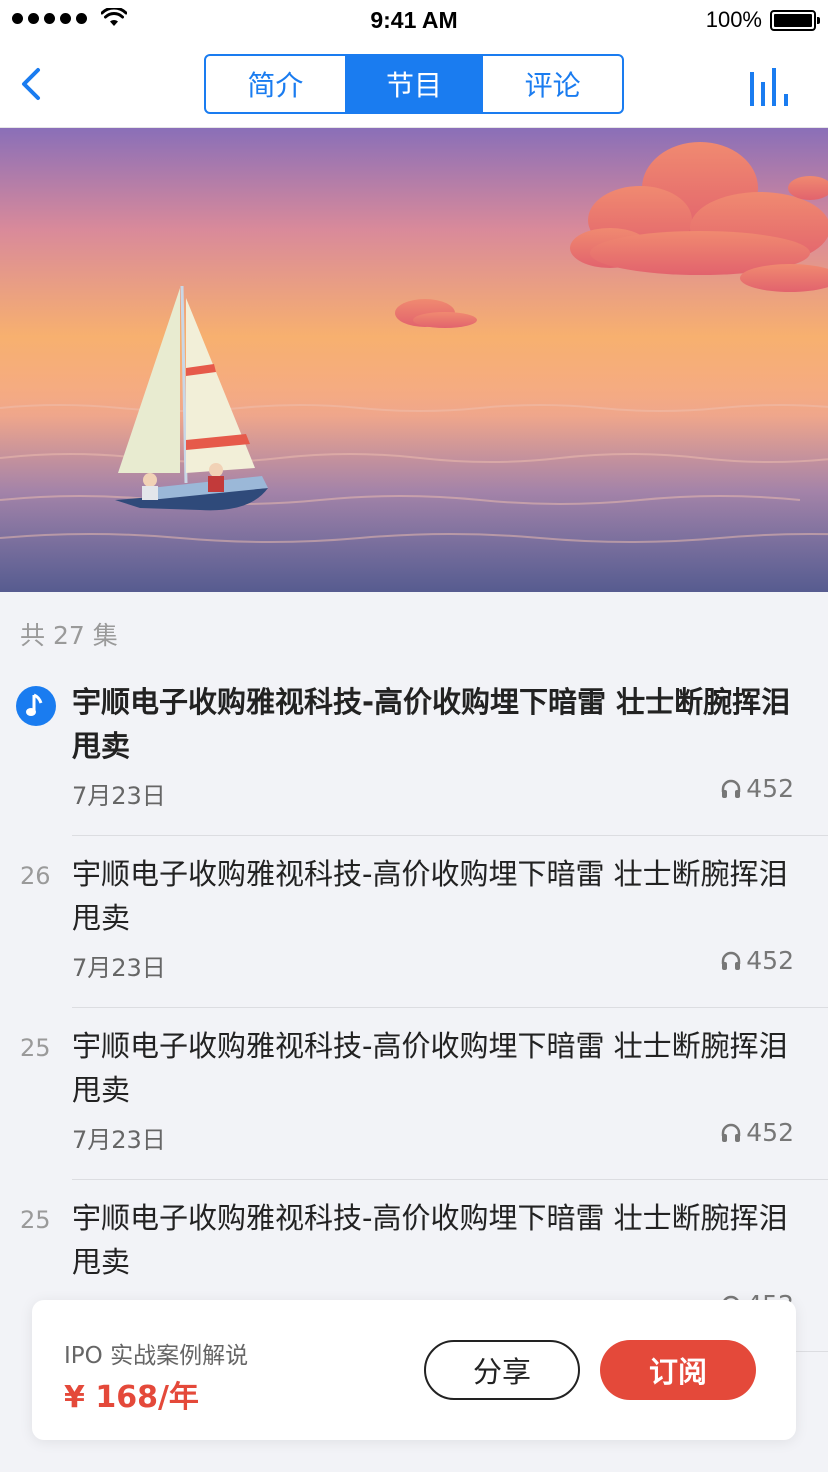  Describe the element at coordinates (156, 1356) in the screenshot. I see `course-title: IPO 实战案例解说` at that location.